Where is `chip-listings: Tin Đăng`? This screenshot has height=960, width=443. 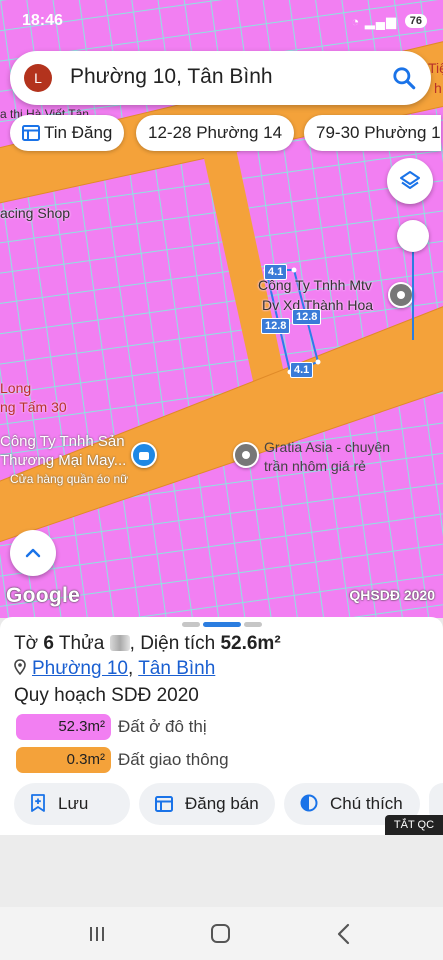 chip-listings: Tin Đăng is located at coordinates (67, 133).